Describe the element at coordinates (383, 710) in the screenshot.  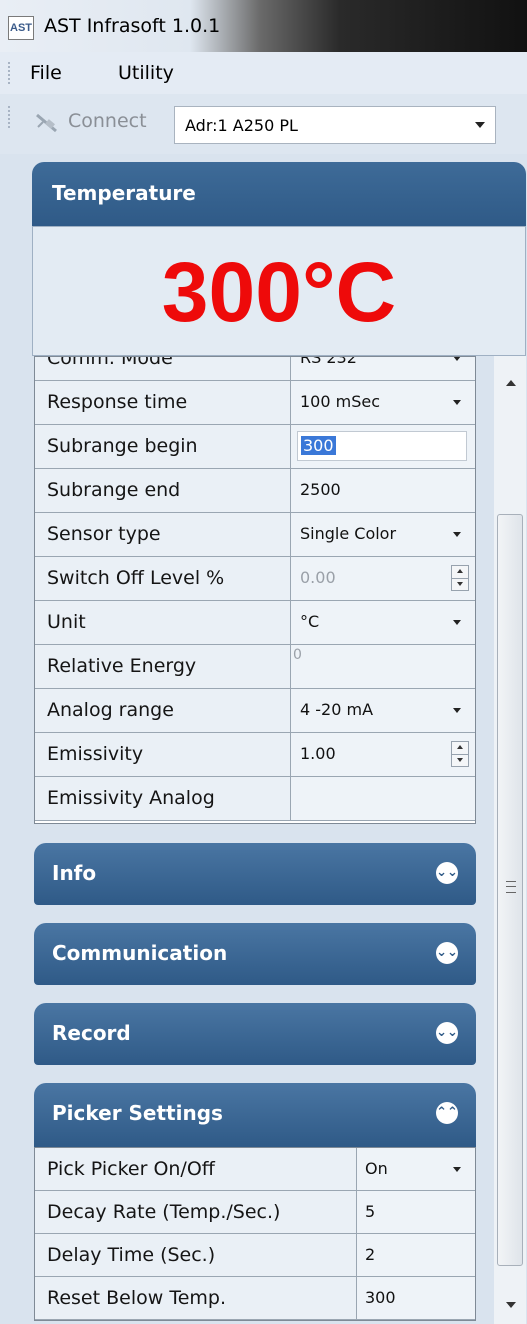
I see `property-value-cell: 4 -20 mA` at that location.